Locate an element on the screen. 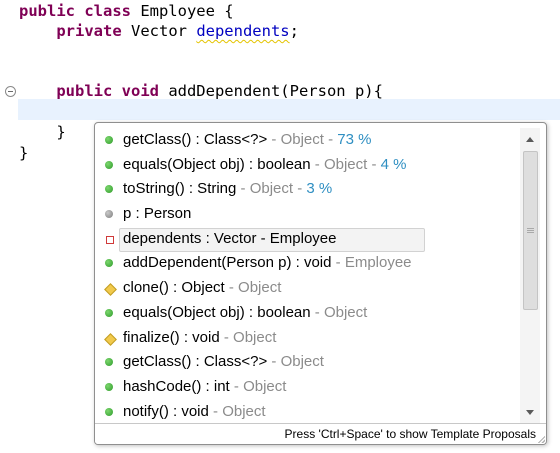 Image resolution: width=560 pixels, height=453 pixels. proposal-signature: notify() : void is located at coordinates (166, 411).